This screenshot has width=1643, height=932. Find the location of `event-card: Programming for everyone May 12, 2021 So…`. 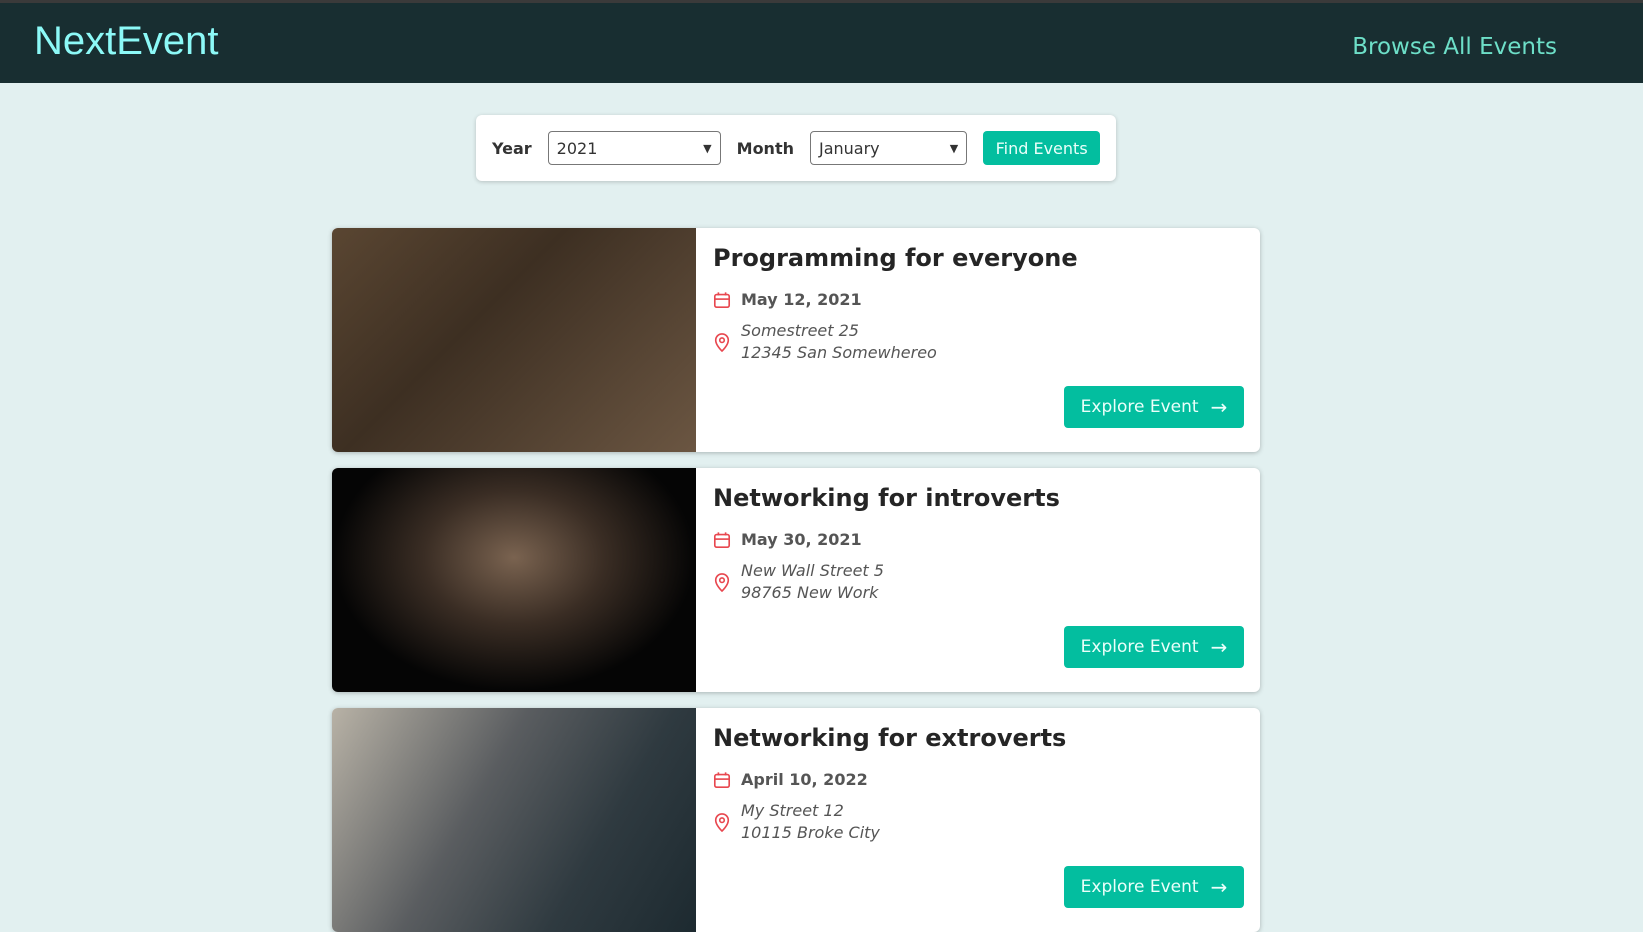

event-card: Programming for everyone May 12, 2021 So… is located at coordinates (796, 340).